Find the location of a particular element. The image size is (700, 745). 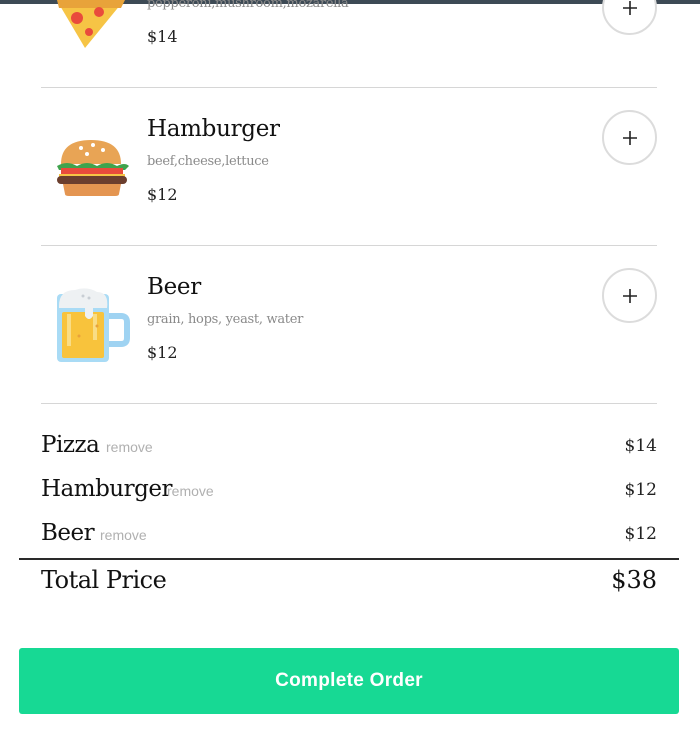

item-name: Beer is located at coordinates (174, 287).